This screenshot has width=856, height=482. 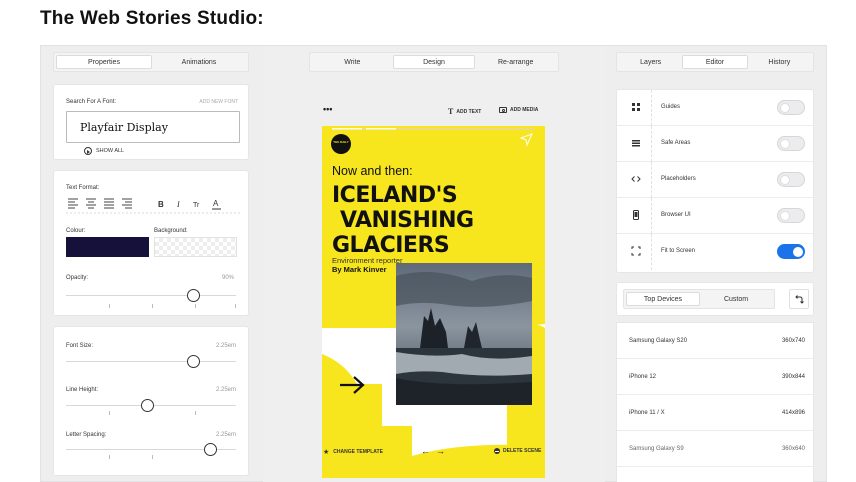 I want to click on tab-write: Write, so click(x=352, y=62).